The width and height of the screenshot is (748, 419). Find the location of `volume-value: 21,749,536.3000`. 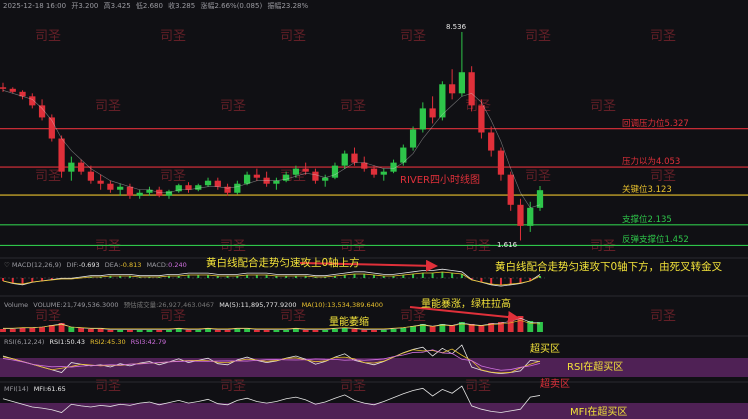

volume-value: 21,749,536.3000 is located at coordinates (90, 305).